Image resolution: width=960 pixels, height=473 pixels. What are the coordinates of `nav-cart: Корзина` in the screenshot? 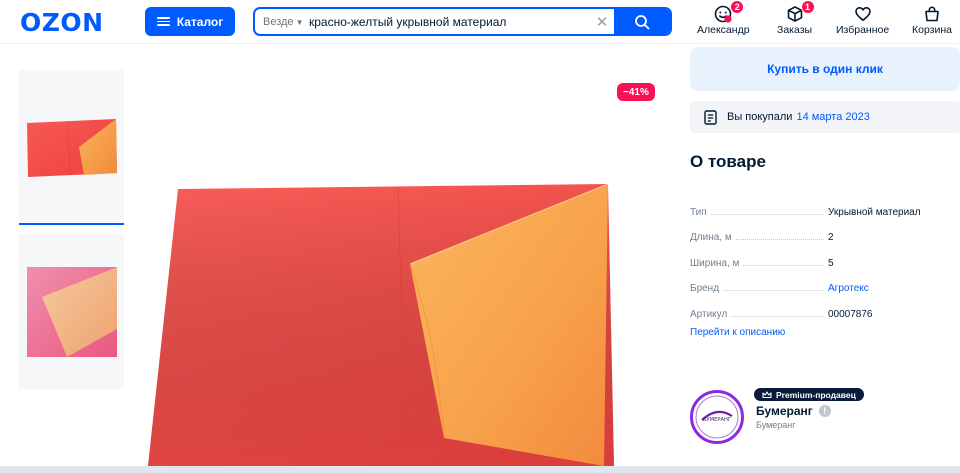 It's located at (932, 20).